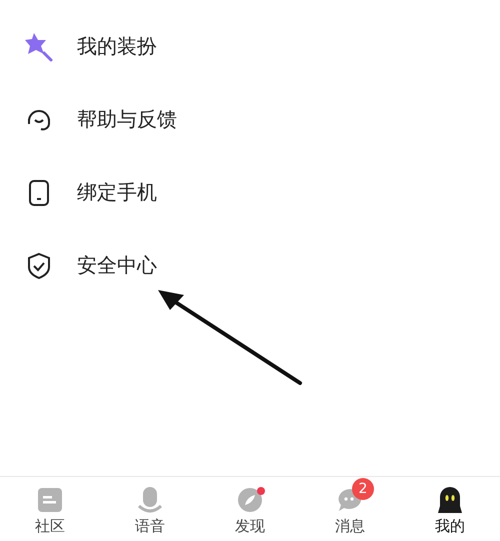 This screenshot has width=500, height=541. What do you see at coordinates (127, 119) in the screenshot?
I see `menu-item: 帮助与反馈` at bounding box center [127, 119].